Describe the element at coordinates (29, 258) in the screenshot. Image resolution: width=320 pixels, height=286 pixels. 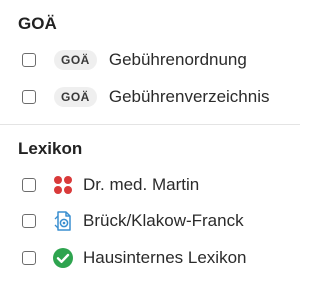
I see `hausinternes-lexikon-checkbox` at that location.